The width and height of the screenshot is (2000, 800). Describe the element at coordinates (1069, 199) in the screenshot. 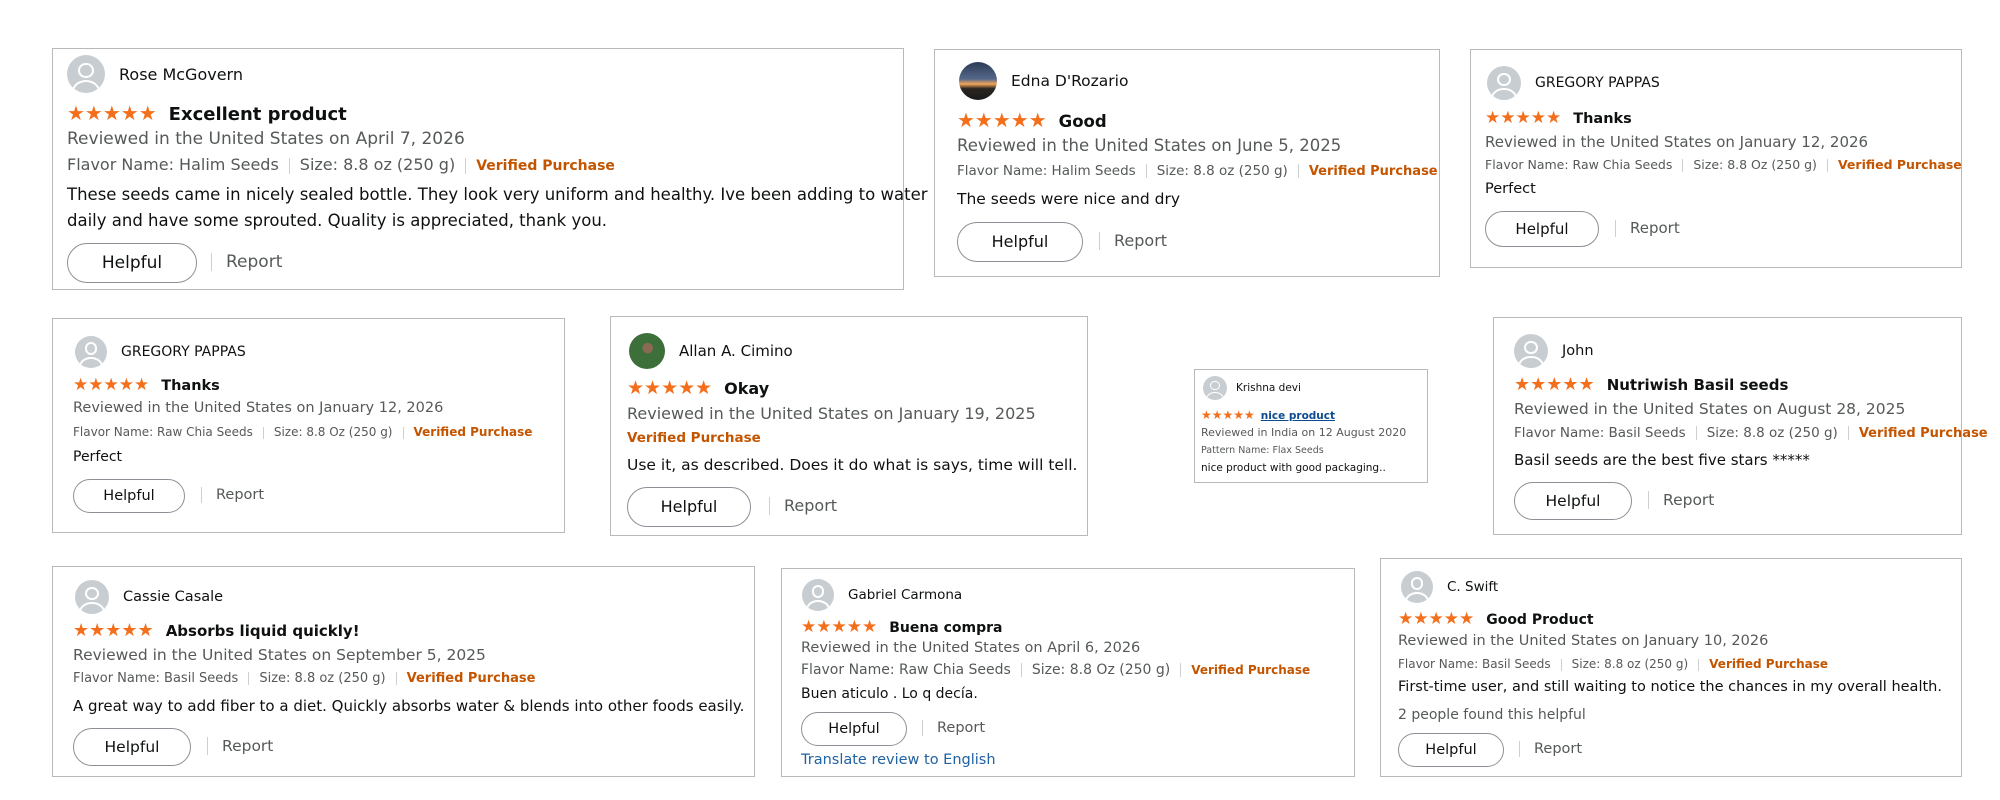

I see `review-body: The seeds were nice and dry` at that location.